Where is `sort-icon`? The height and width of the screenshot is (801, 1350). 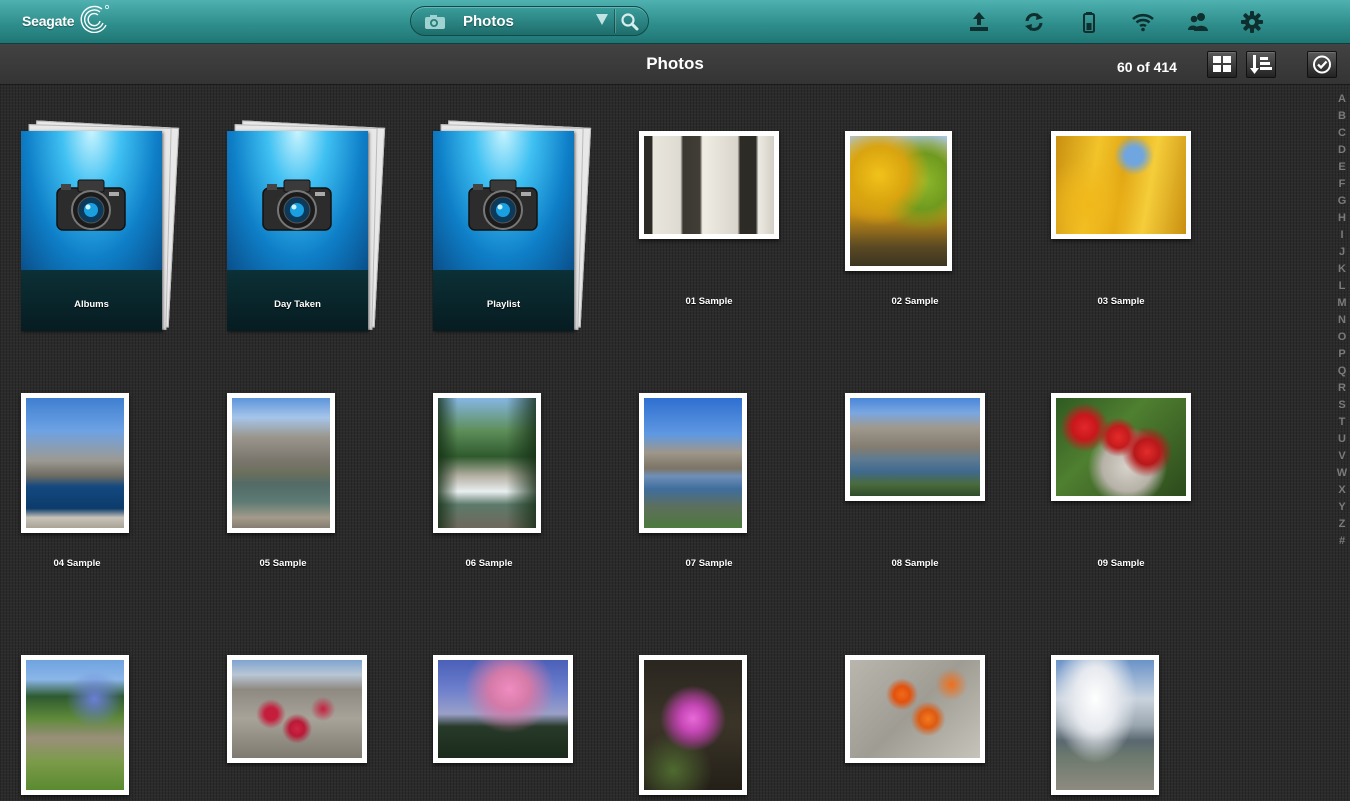
sort-icon is located at coordinates (1261, 64).